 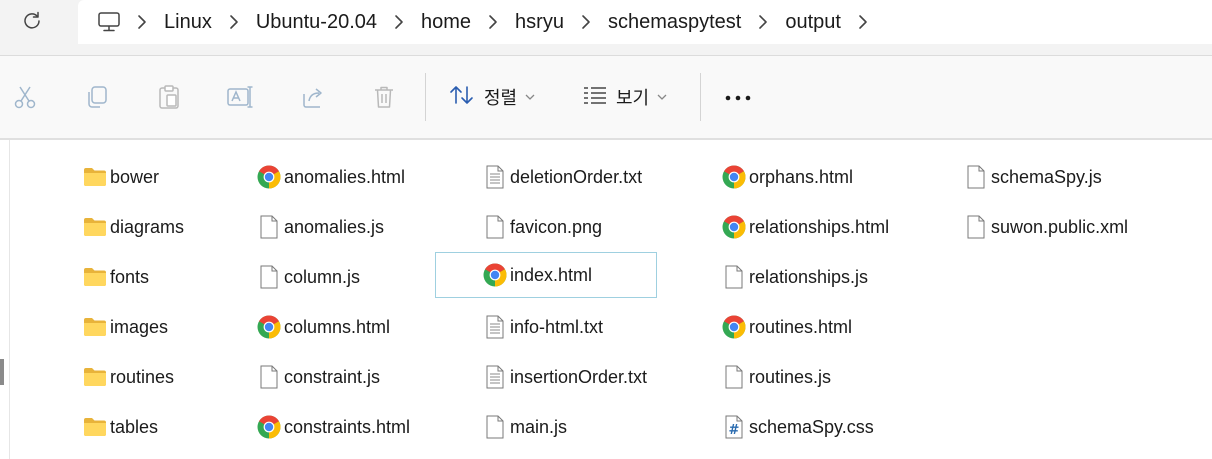 What do you see at coordinates (139, 326) in the screenshot?
I see `file-name: images` at bounding box center [139, 326].